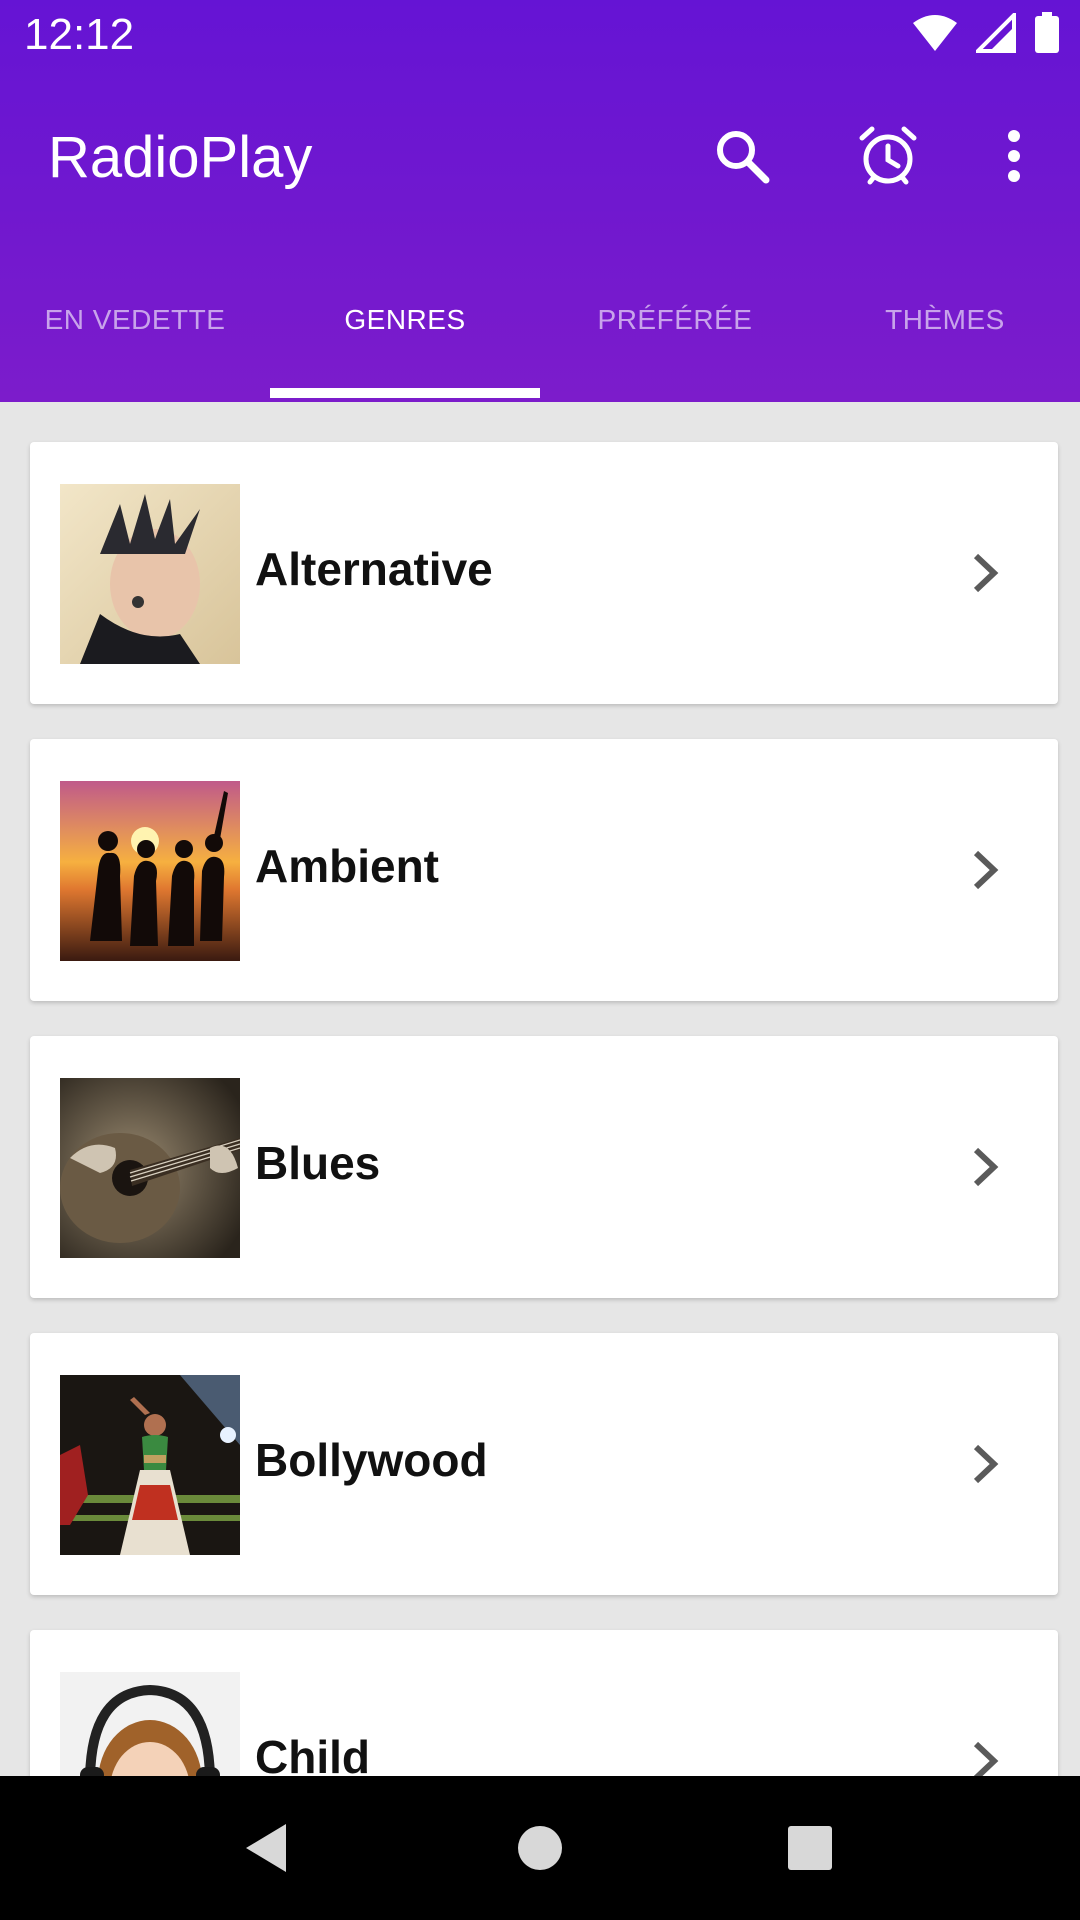 The image size is (1080, 1920). I want to click on genre-label: Bollywood, so click(371, 1460).